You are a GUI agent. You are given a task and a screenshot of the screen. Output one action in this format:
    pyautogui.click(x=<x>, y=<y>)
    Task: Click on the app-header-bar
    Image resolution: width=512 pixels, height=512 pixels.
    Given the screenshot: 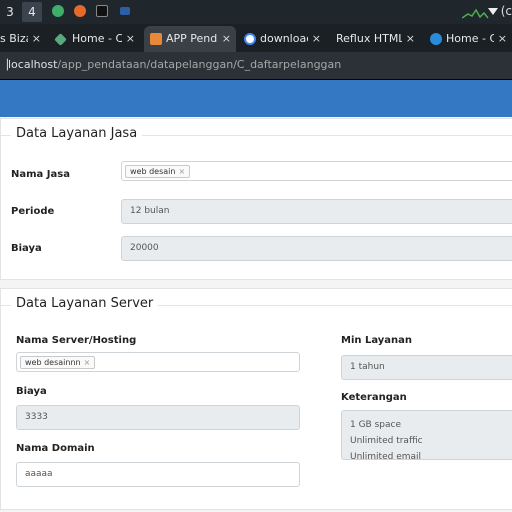 What is the action you would take?
    pyautogui.click(x=256, y=98)
    